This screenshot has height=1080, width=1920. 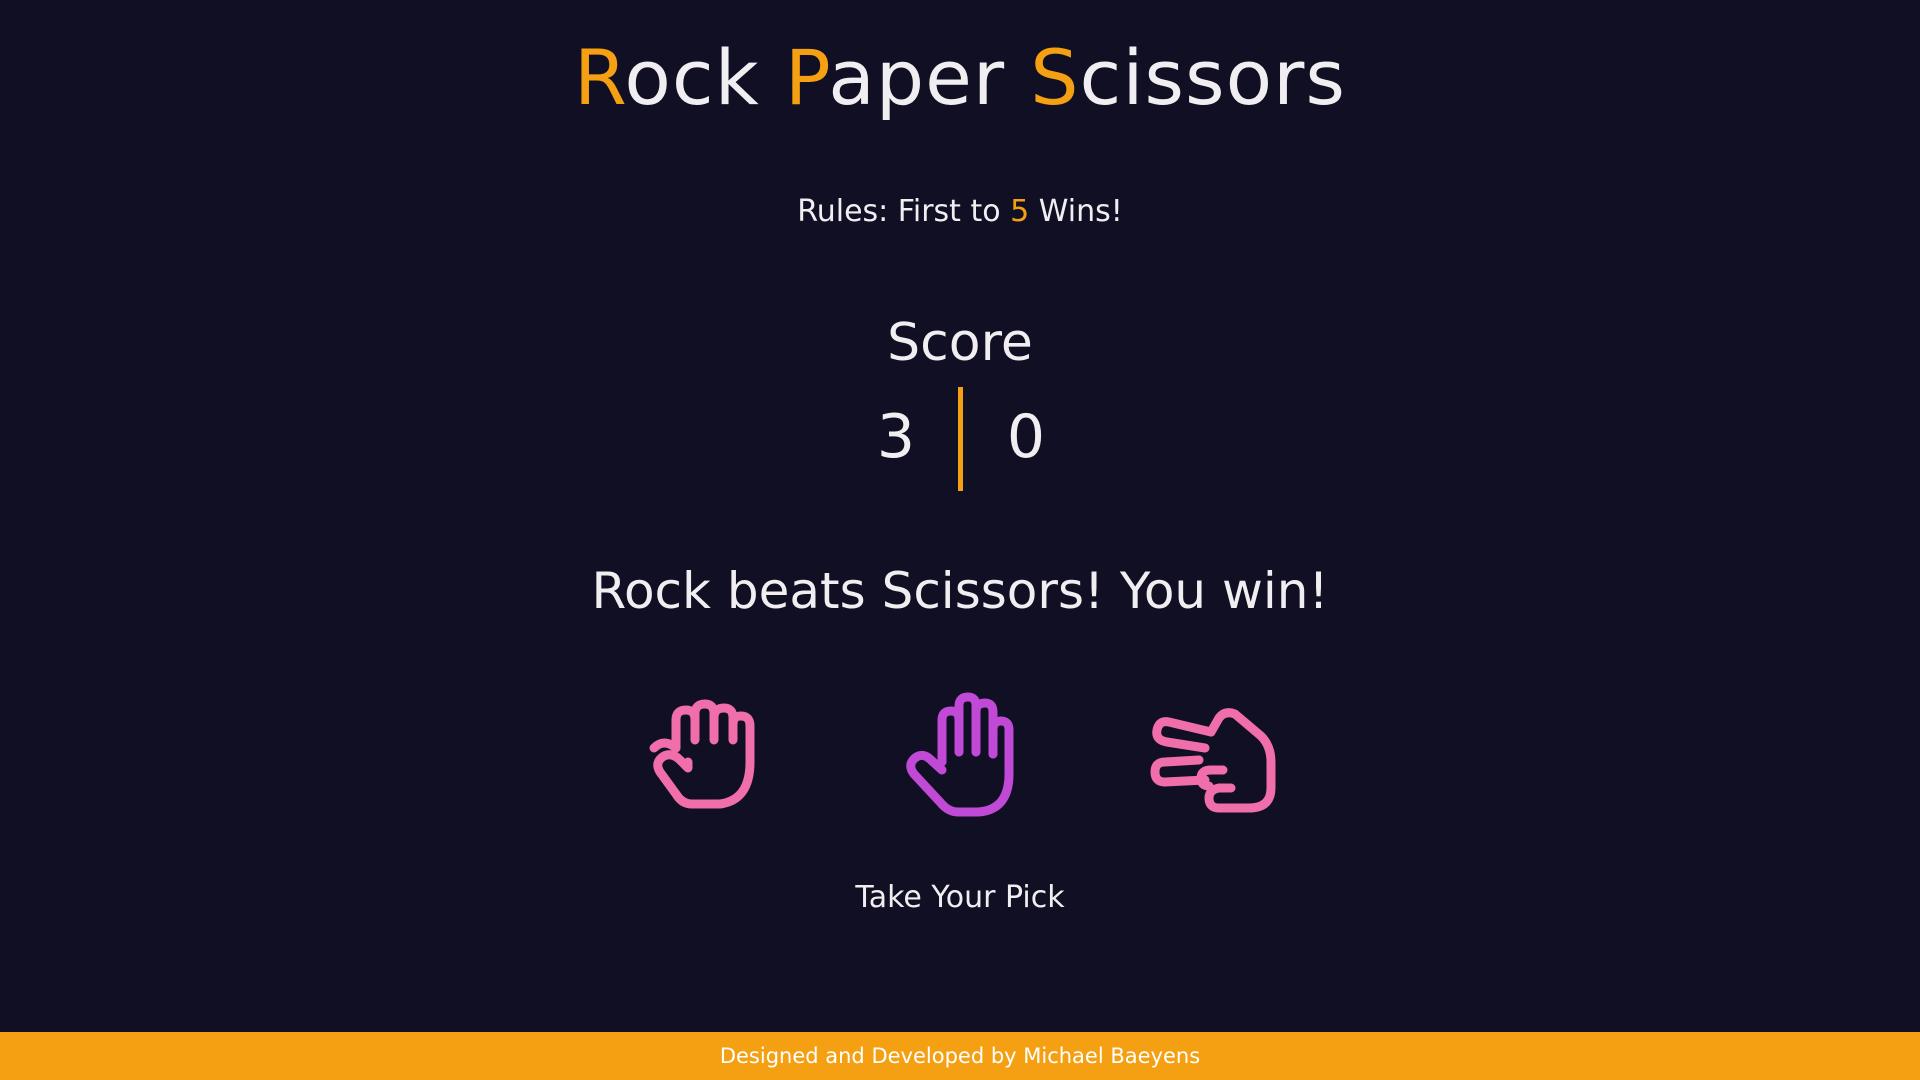 What do you see at coordinates (960, 897) in the screenshot?
I see `take-your-pick-prompt: Take Your Pick` at bounding box center [960, 897].